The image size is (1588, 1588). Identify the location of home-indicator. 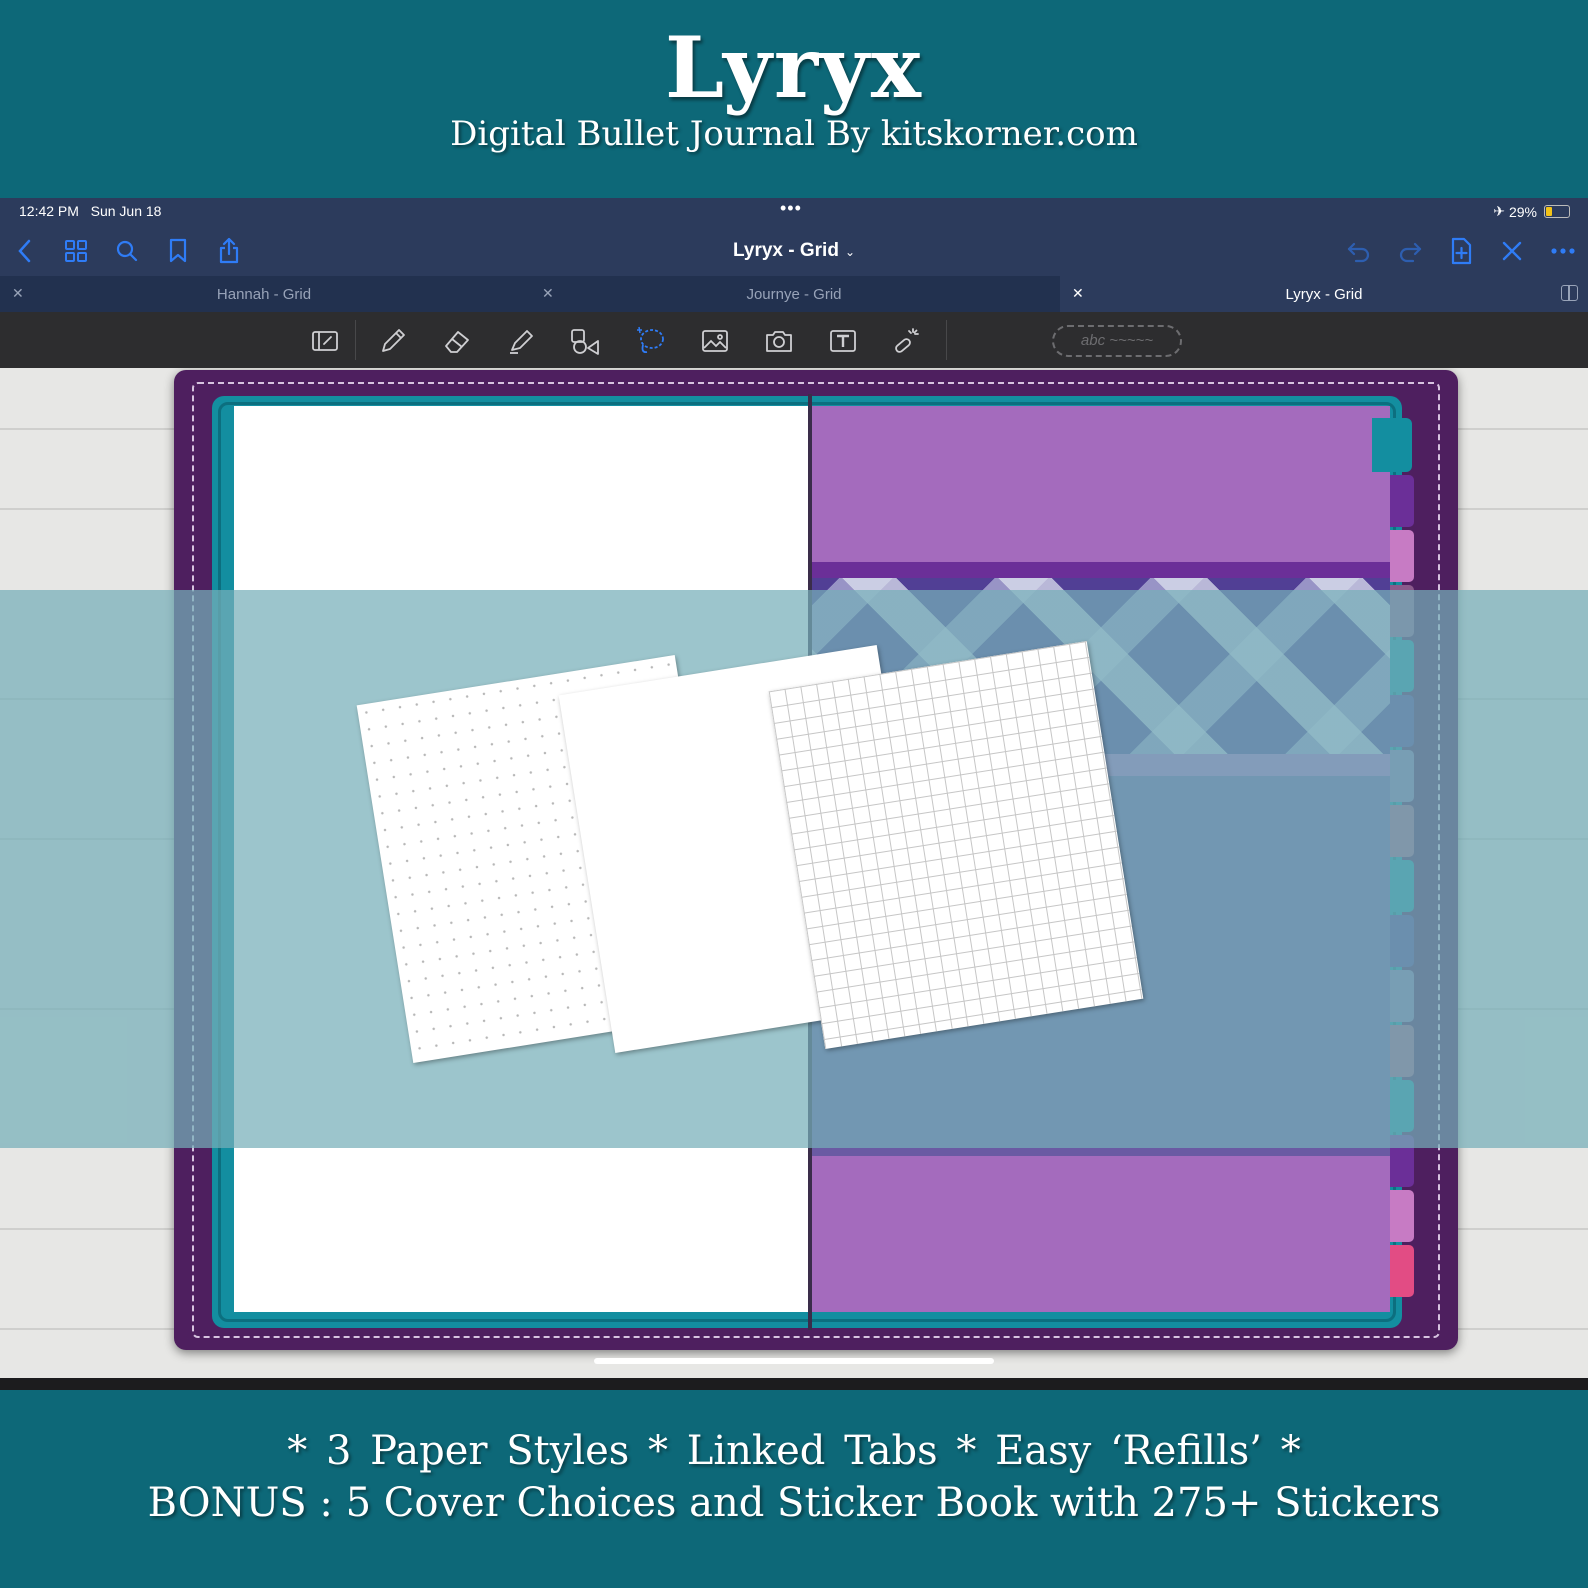
(794, 1361).